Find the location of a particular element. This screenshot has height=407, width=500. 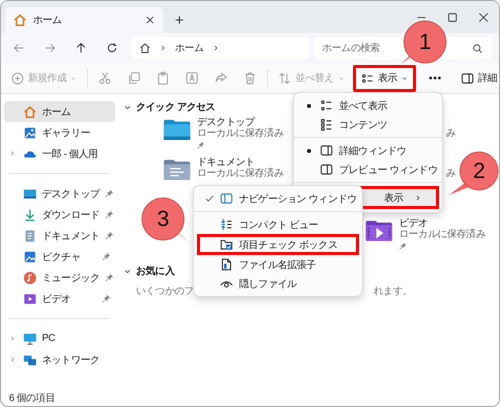

new-icon is located at coordinates (17, 78).